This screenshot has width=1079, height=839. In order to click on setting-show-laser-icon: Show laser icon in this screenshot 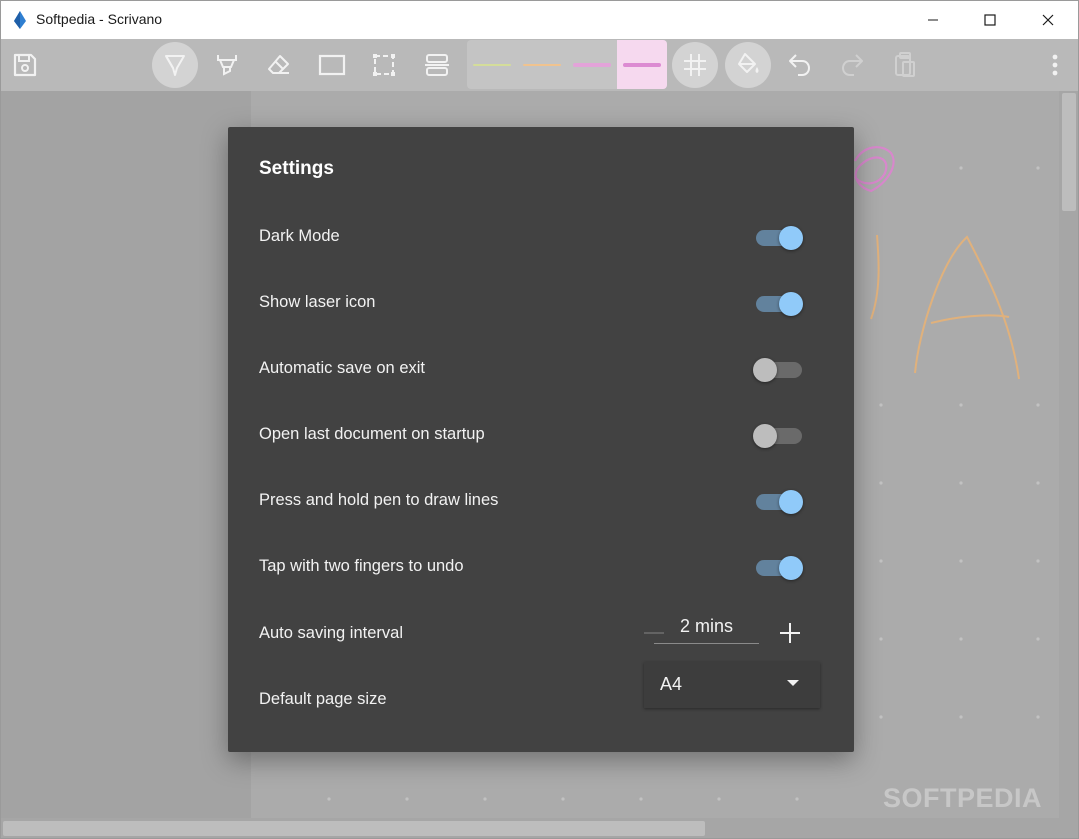, I will do `click(539, 303)`.